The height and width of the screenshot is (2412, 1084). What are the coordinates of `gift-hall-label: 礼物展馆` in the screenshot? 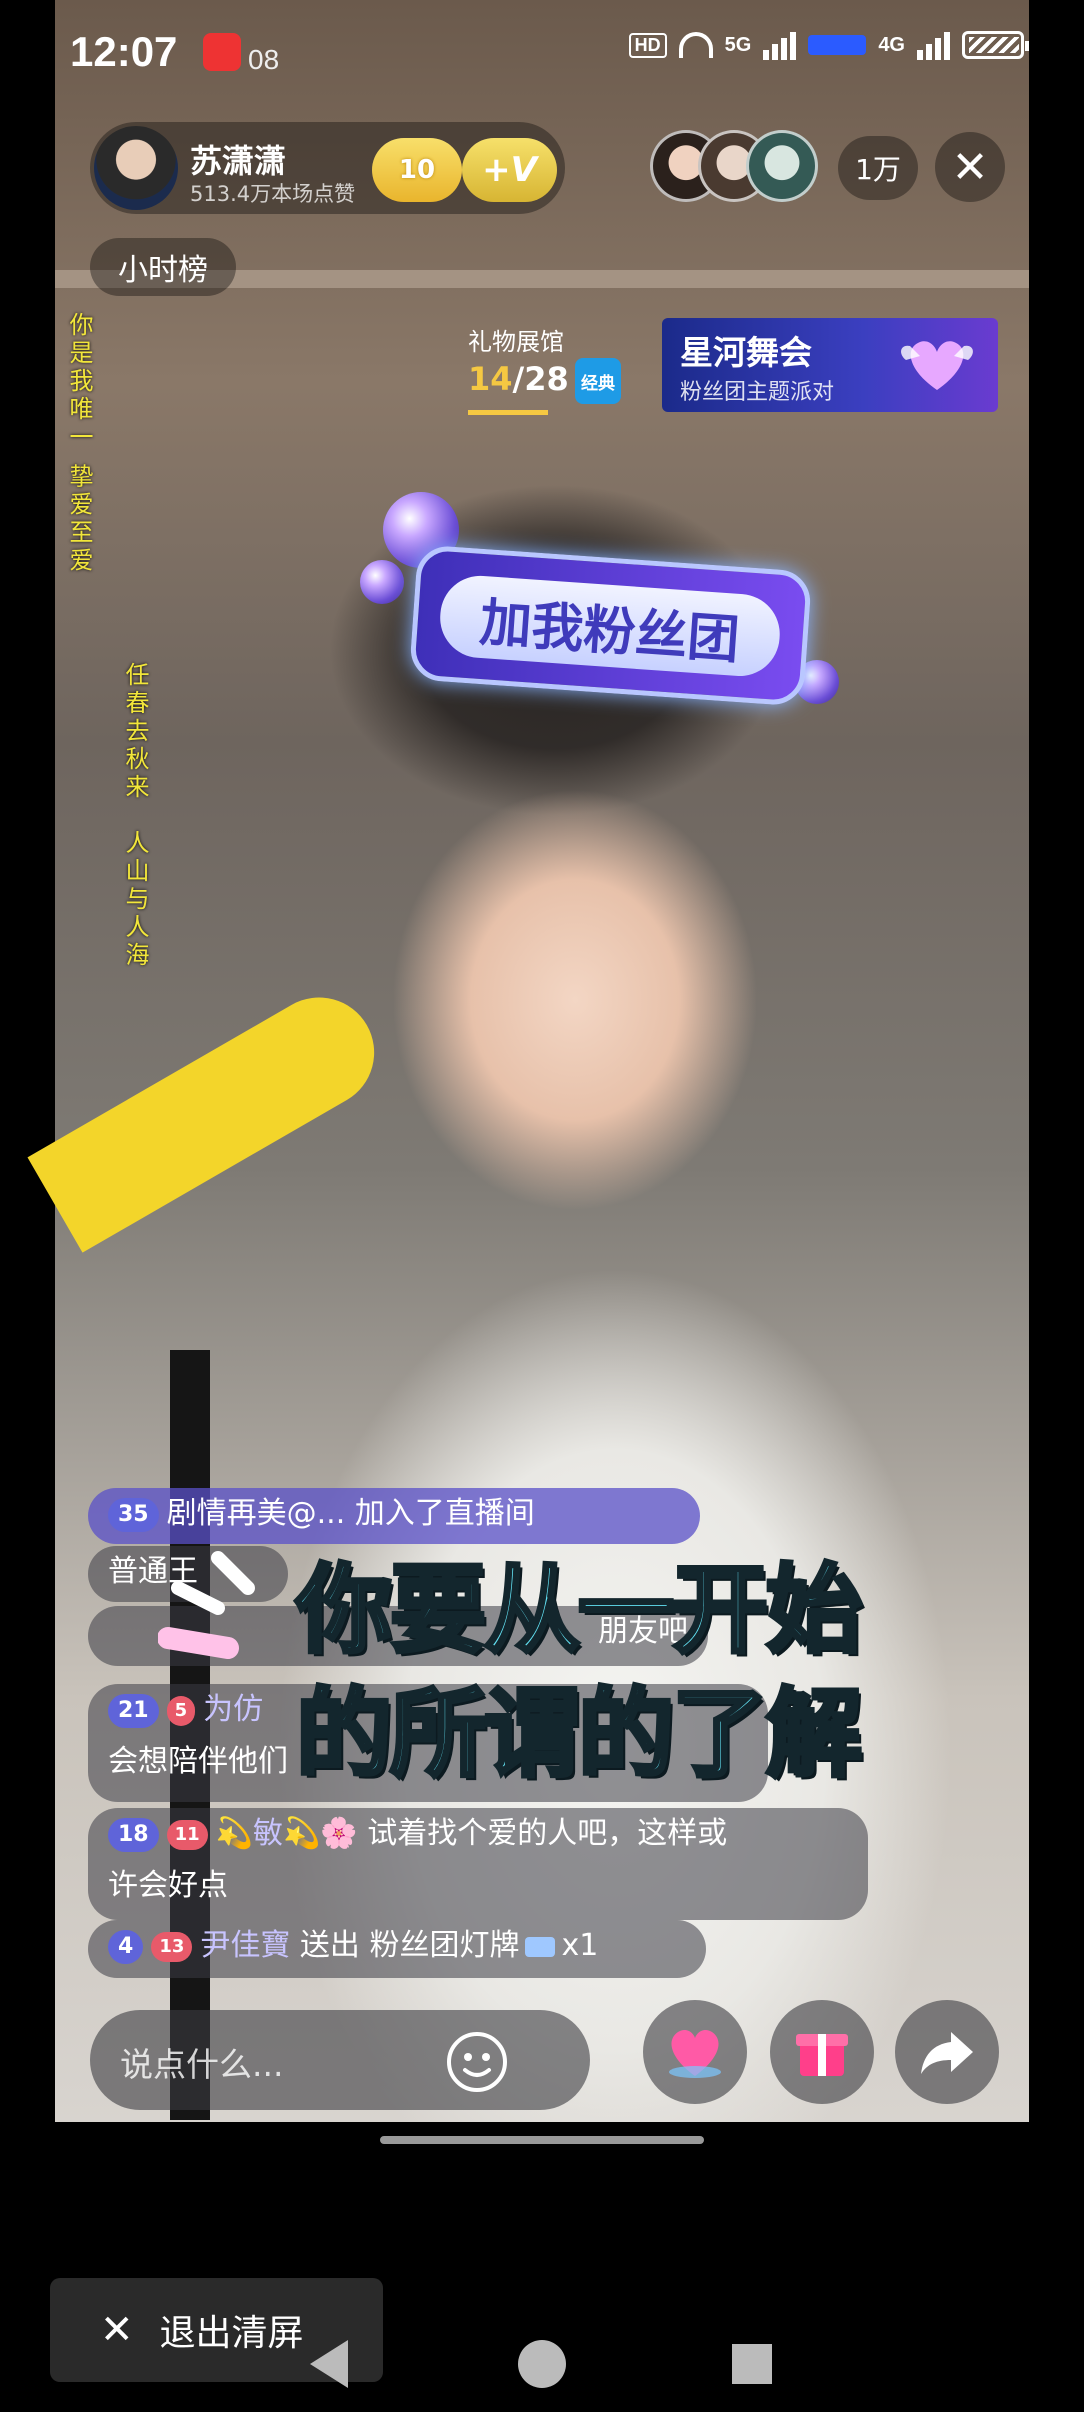 It's located at (516, 342).